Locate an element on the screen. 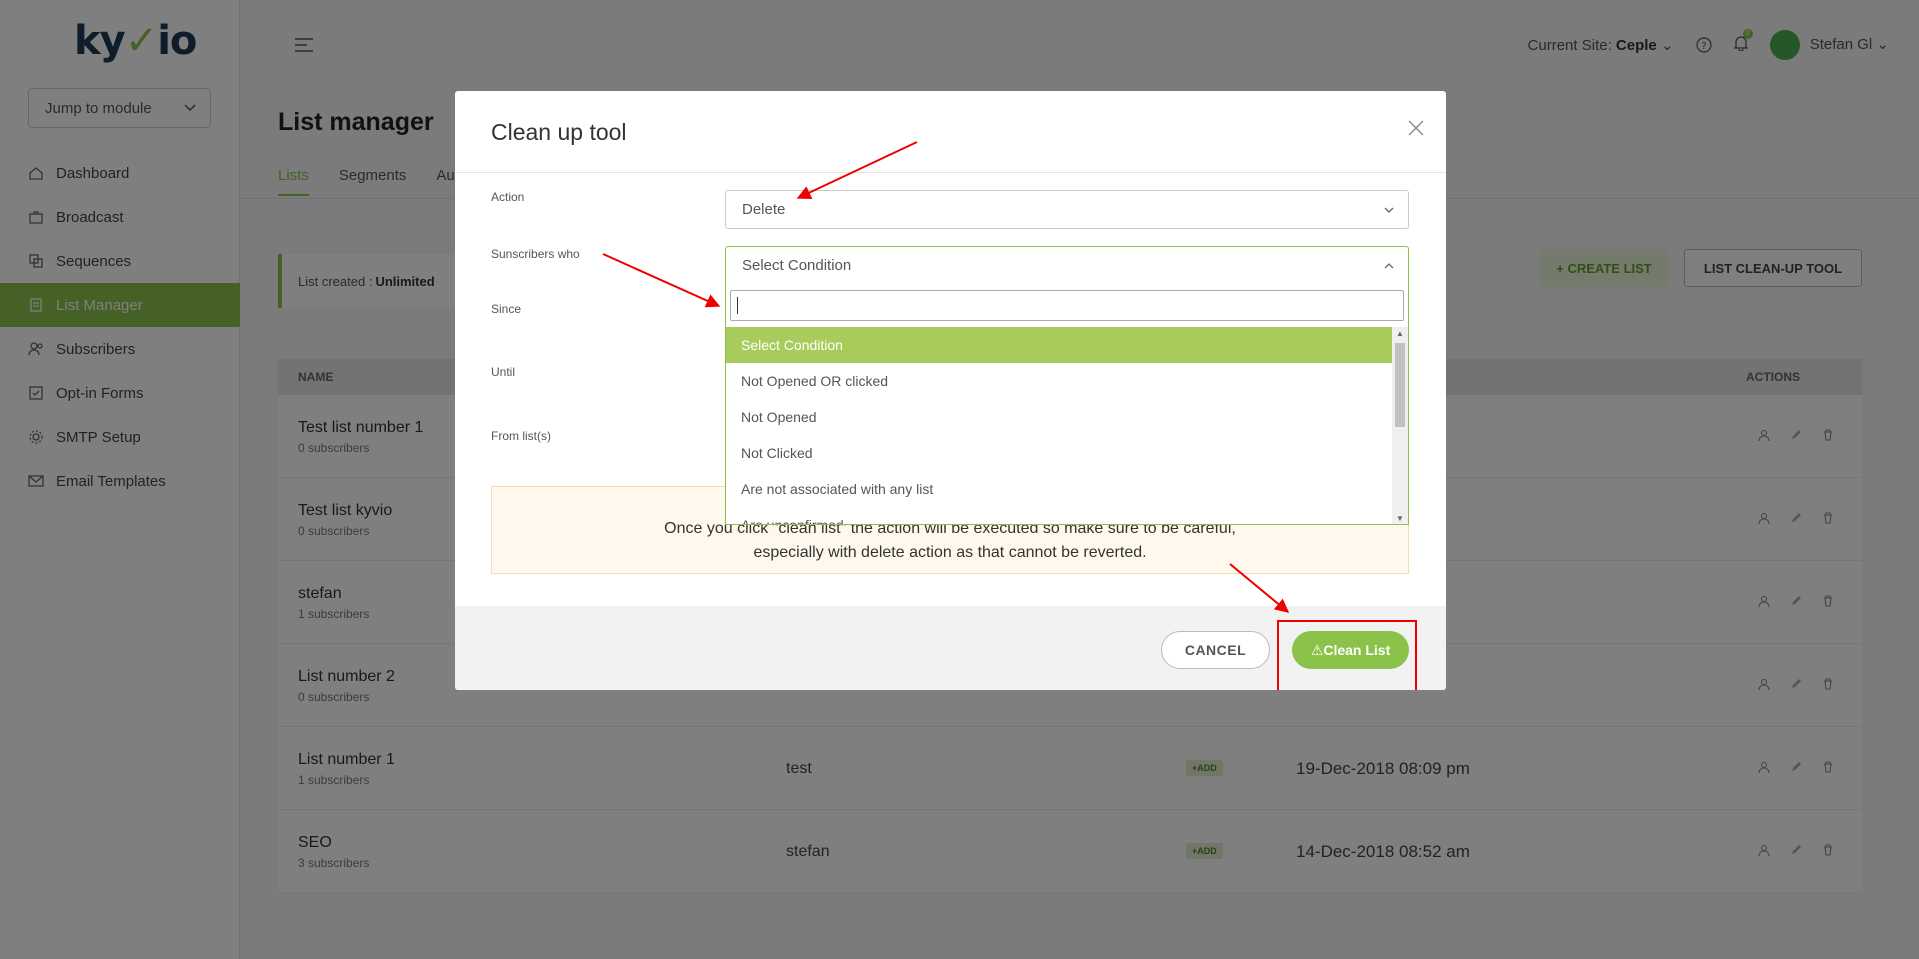 The width and height of the screenshot is (1919, 959). annotation-arrow-clean is located at coordinates (1259, 588).